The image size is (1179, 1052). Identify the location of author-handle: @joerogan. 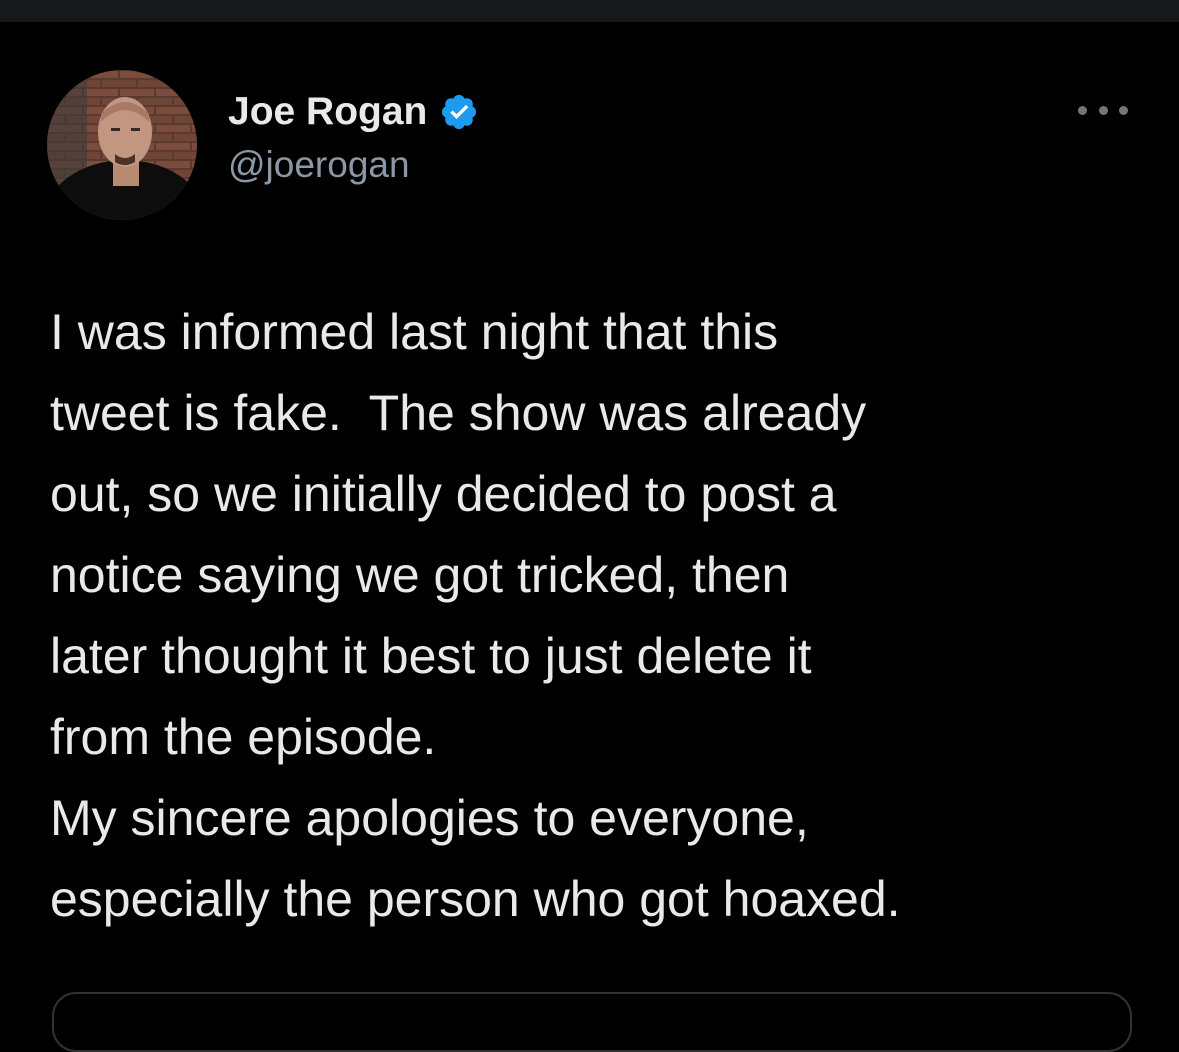
(319, 165).